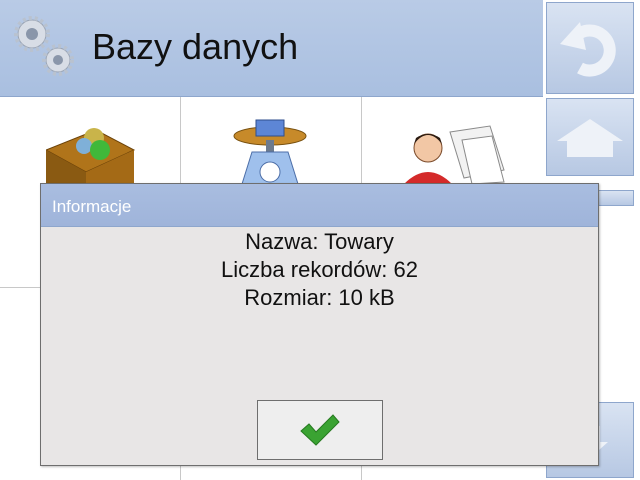  Describe the element at coordinates (455, 153) in the screenshot. I see `customer-icon` at that location.